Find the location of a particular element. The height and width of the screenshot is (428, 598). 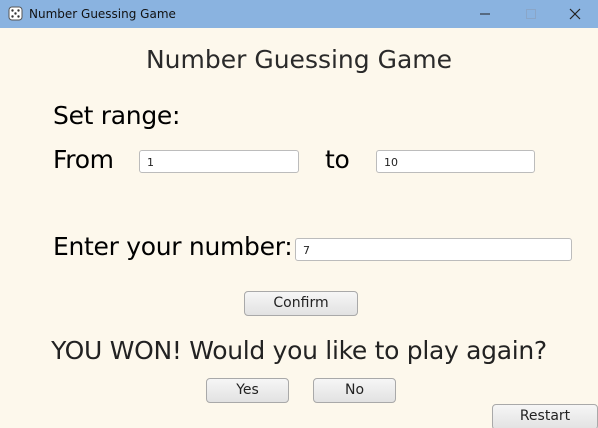

yes-button: Yes is located at coordinates (247, 390).